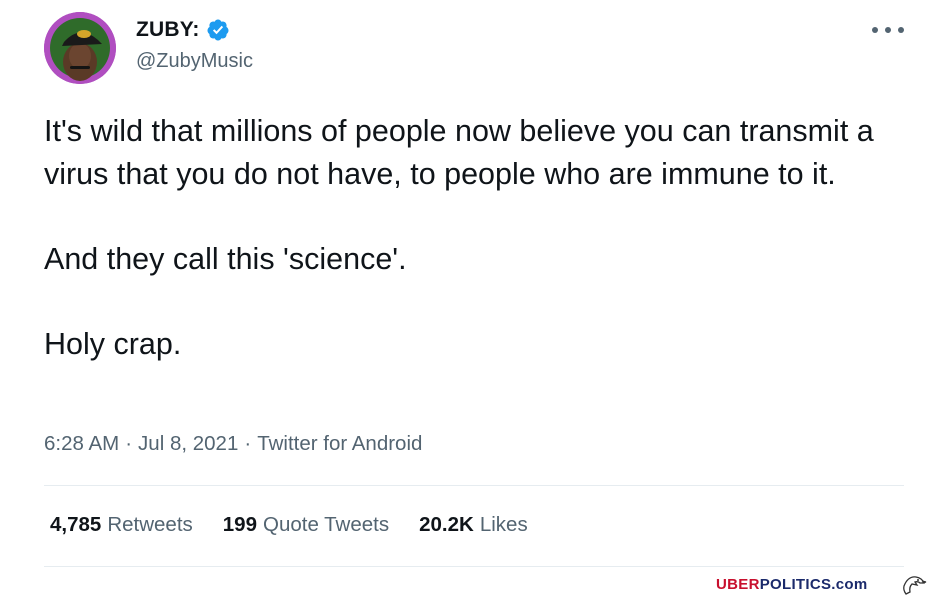 This screenshot has height=598, width=940. What do you see at coordinates (339, 444) in the screenshot?
I see `tweet-source: Twitter for Android` at bounding box center [339, 444].